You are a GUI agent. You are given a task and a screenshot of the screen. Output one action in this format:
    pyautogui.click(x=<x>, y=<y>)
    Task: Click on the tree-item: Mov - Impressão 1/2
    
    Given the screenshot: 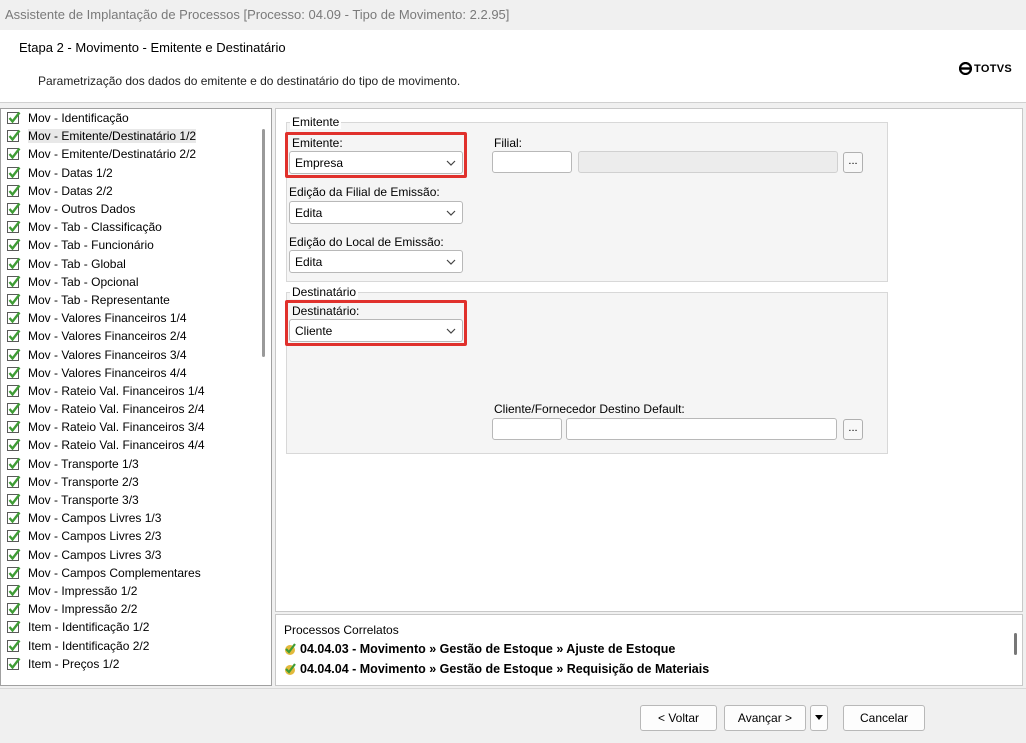 What is the action you would take?
    pyautogui.click(x=136, y=591)
    